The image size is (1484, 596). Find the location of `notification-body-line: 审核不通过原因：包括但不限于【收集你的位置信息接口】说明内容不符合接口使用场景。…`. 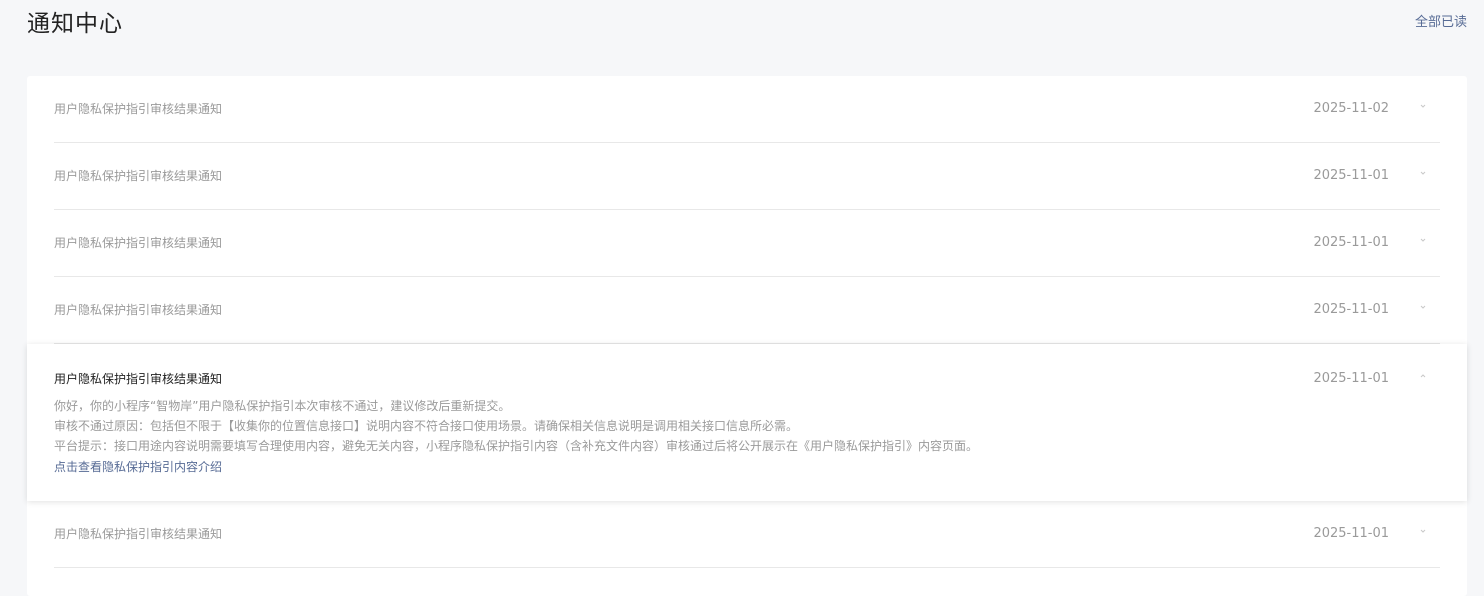

notification-body-line: 审核不通过原因：包括但不限于【收集你的位置信息接口】说明内容不符合接口使用场景。… is located at coordinates (426, 426).